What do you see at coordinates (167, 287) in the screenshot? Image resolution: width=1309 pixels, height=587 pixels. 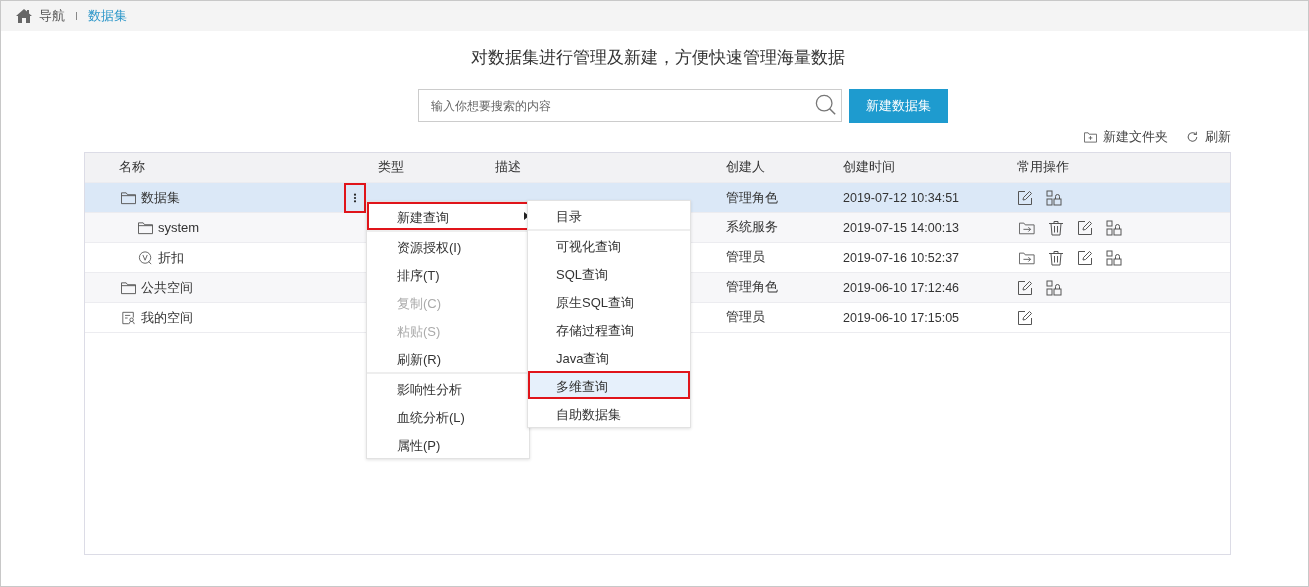 I see `item-name: 公共空间` at bounding box center [167, 287].